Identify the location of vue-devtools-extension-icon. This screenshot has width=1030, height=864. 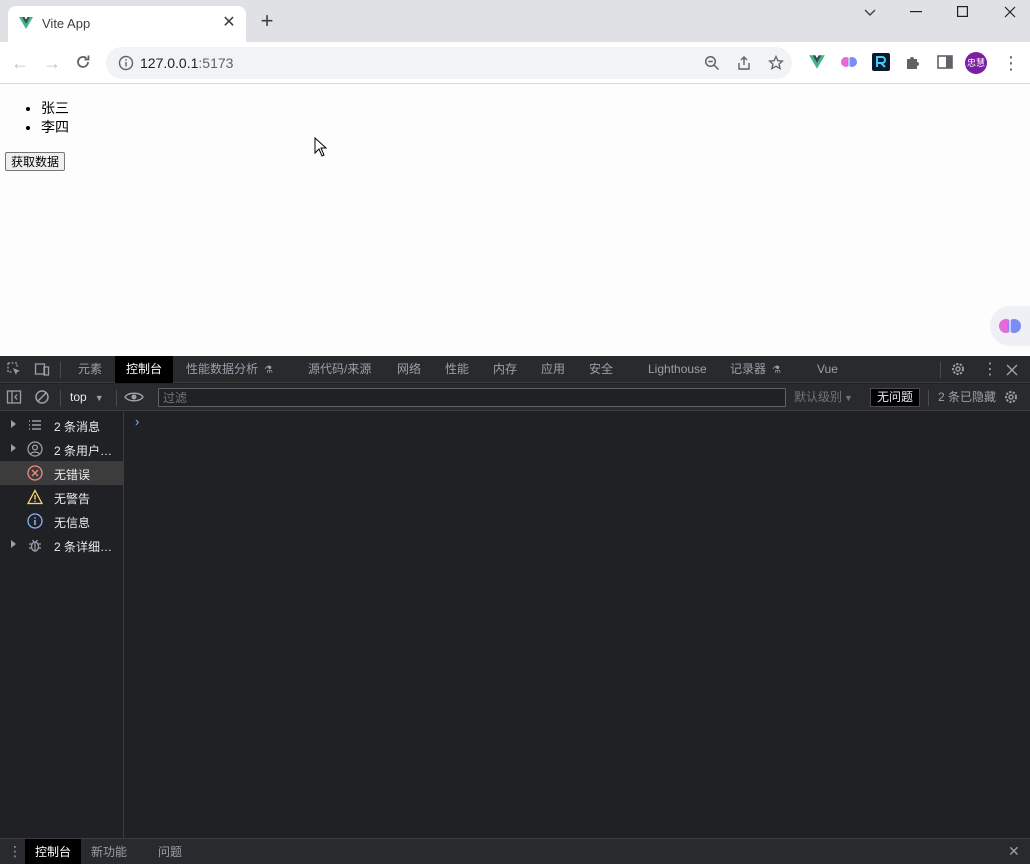
(817, 62).